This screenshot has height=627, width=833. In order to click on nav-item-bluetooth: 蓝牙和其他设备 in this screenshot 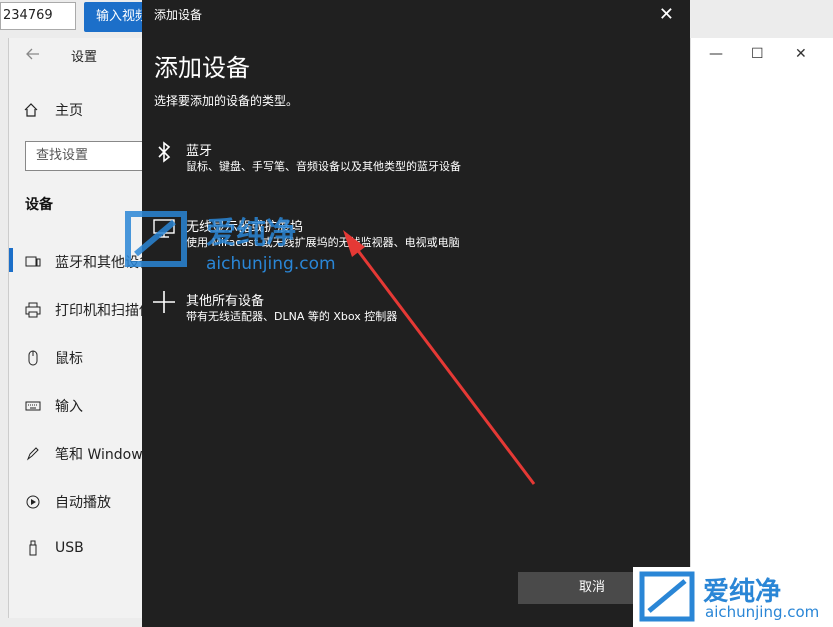, I will do `click(89, 262)`.